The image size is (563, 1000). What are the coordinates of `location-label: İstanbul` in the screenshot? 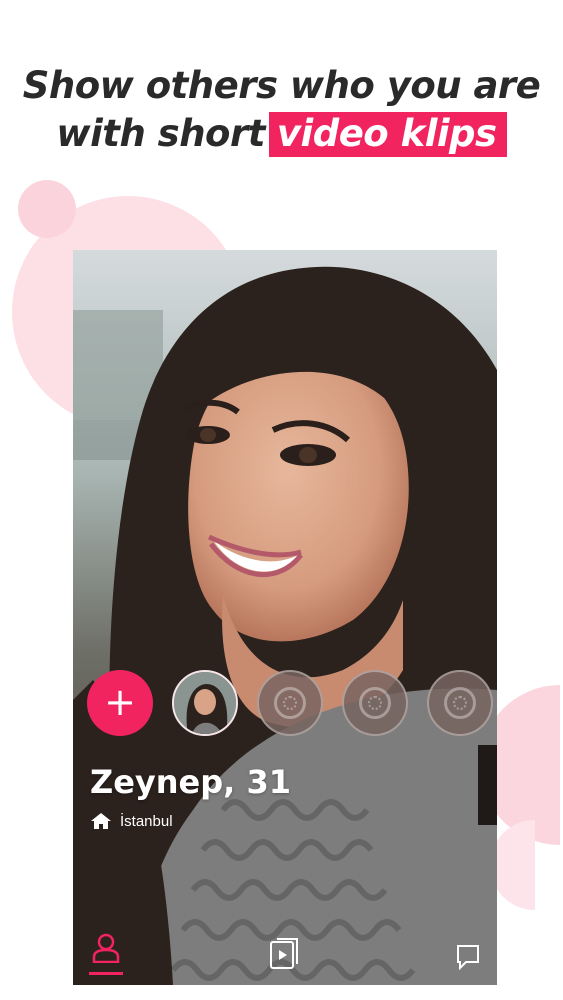 It's located at (146, 821).